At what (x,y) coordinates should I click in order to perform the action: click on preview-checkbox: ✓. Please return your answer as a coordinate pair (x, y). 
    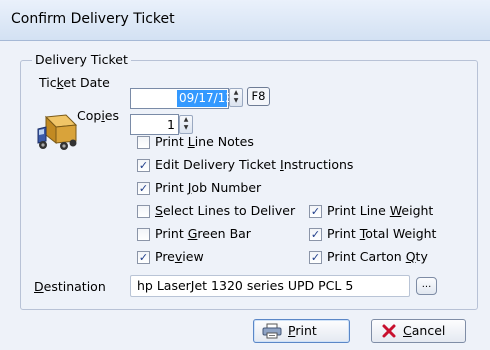
    Looking at the image, I should click on (143, 257).